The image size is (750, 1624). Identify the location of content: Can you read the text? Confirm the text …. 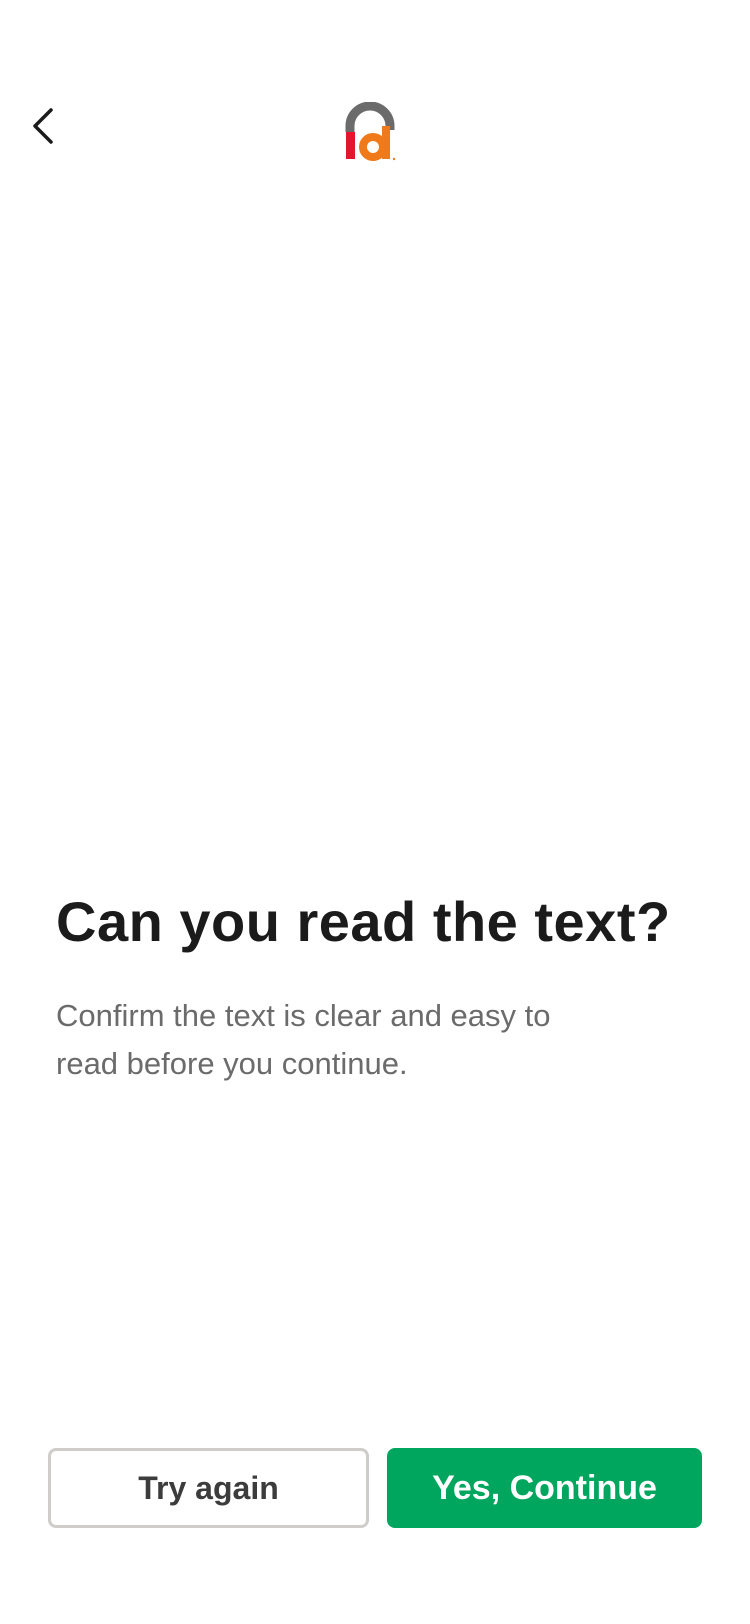
(386, 989).